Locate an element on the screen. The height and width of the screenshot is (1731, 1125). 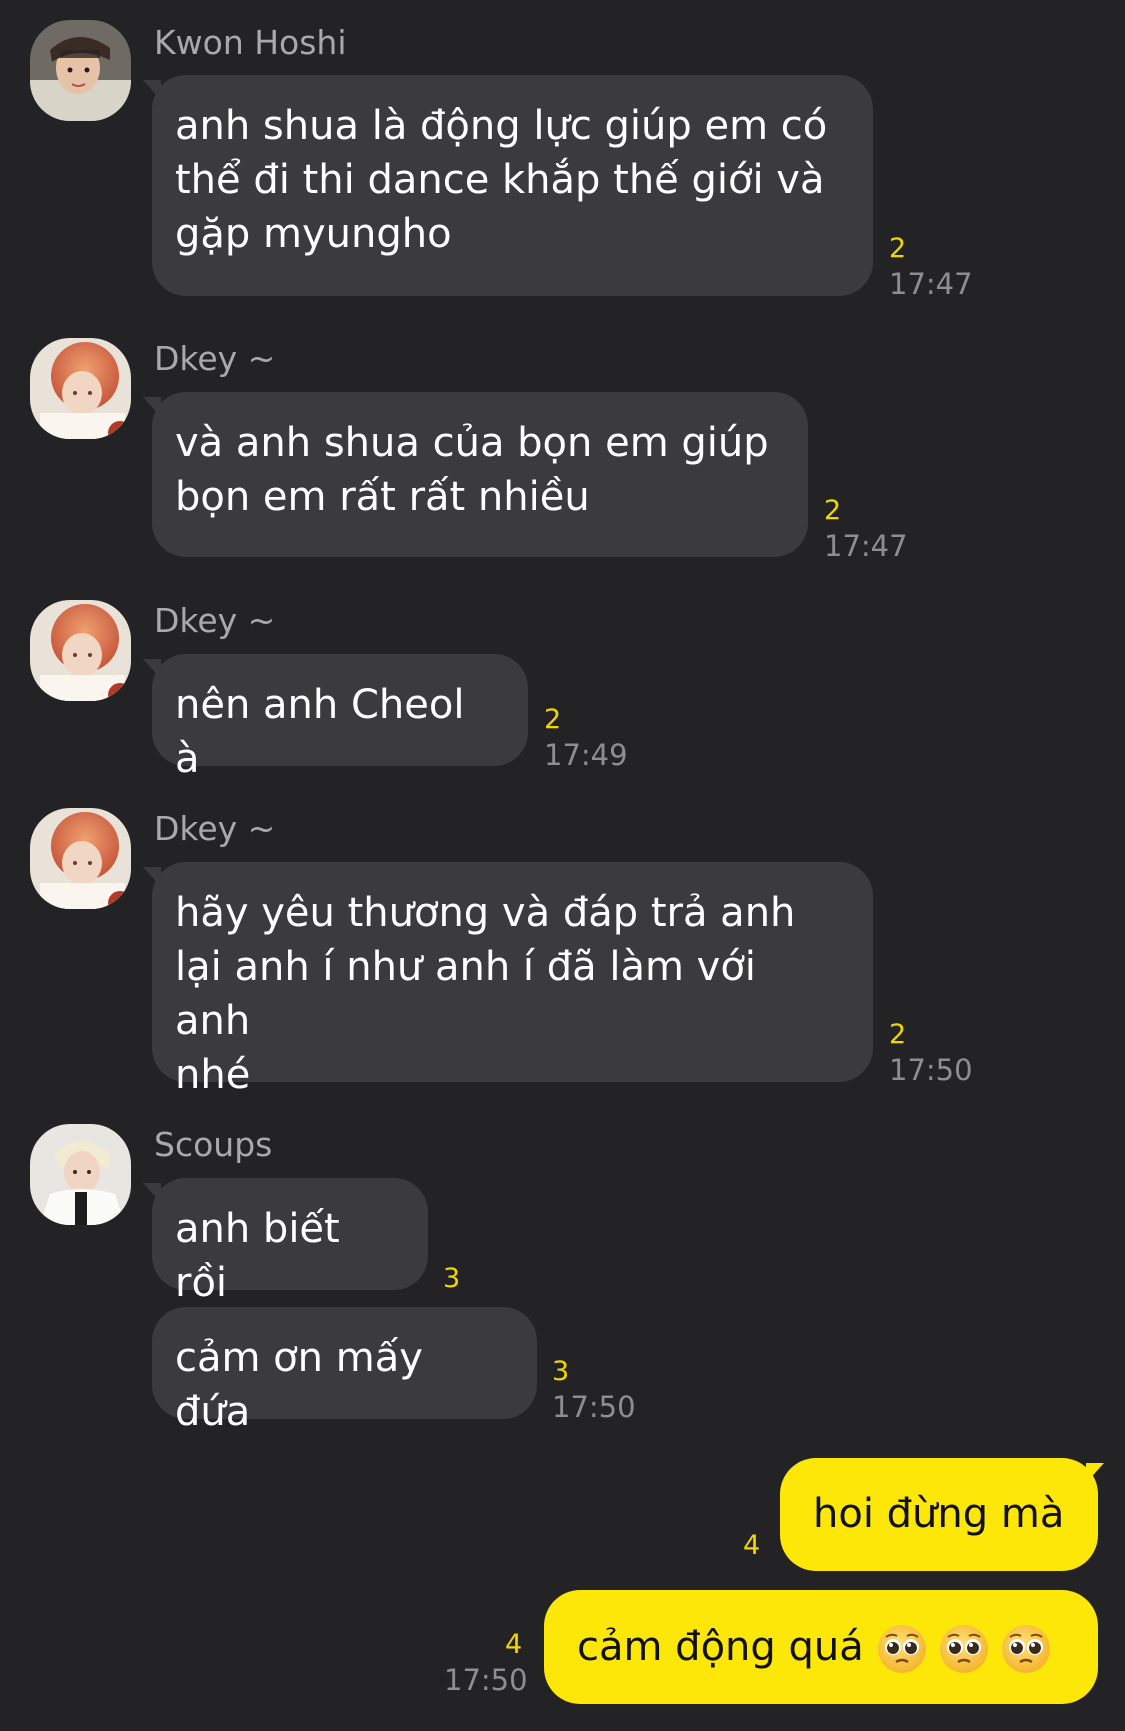
message-bubble: anh biết rồi is located at coordinates (290, 1242).